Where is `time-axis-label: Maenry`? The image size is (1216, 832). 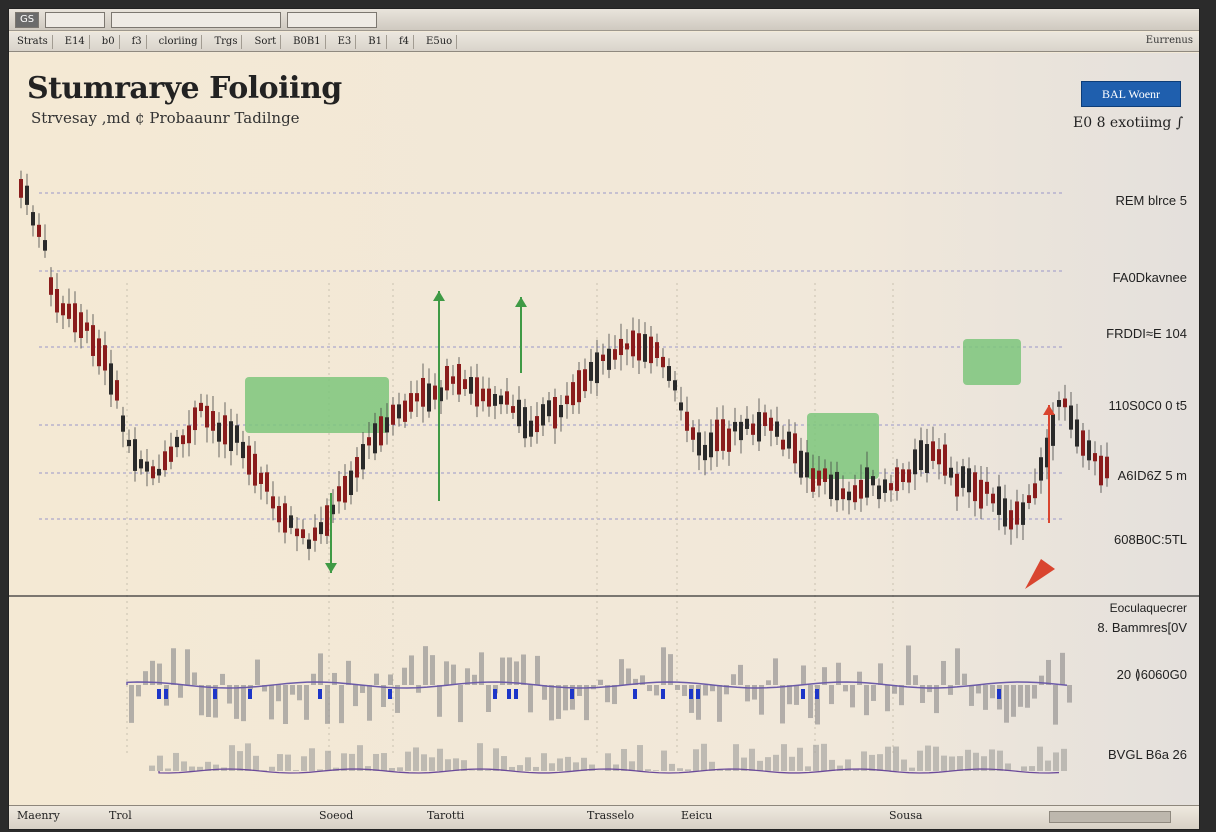
time-axis-label: Maenry is located at coordinates (38, 815).